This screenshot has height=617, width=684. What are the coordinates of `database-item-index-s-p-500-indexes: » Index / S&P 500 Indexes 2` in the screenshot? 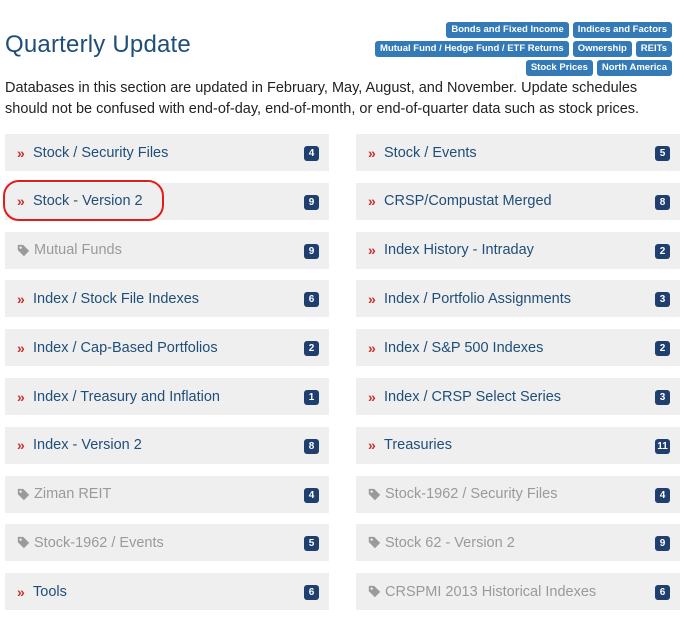 It's located at (518, 348).